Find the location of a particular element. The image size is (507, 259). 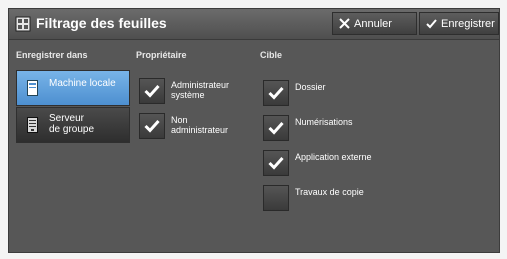

target-scans-label: Numérisations is located at coordinates (324, 122).